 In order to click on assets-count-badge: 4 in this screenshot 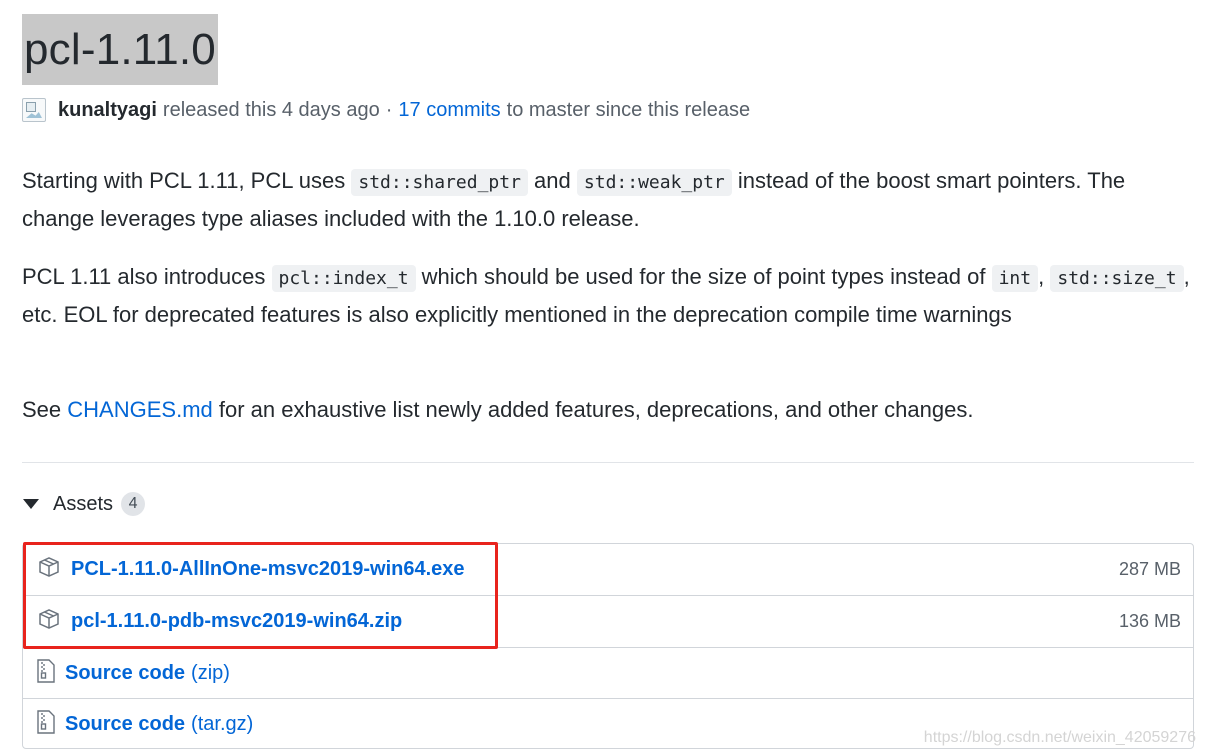, I will do `click(133, 504)`.